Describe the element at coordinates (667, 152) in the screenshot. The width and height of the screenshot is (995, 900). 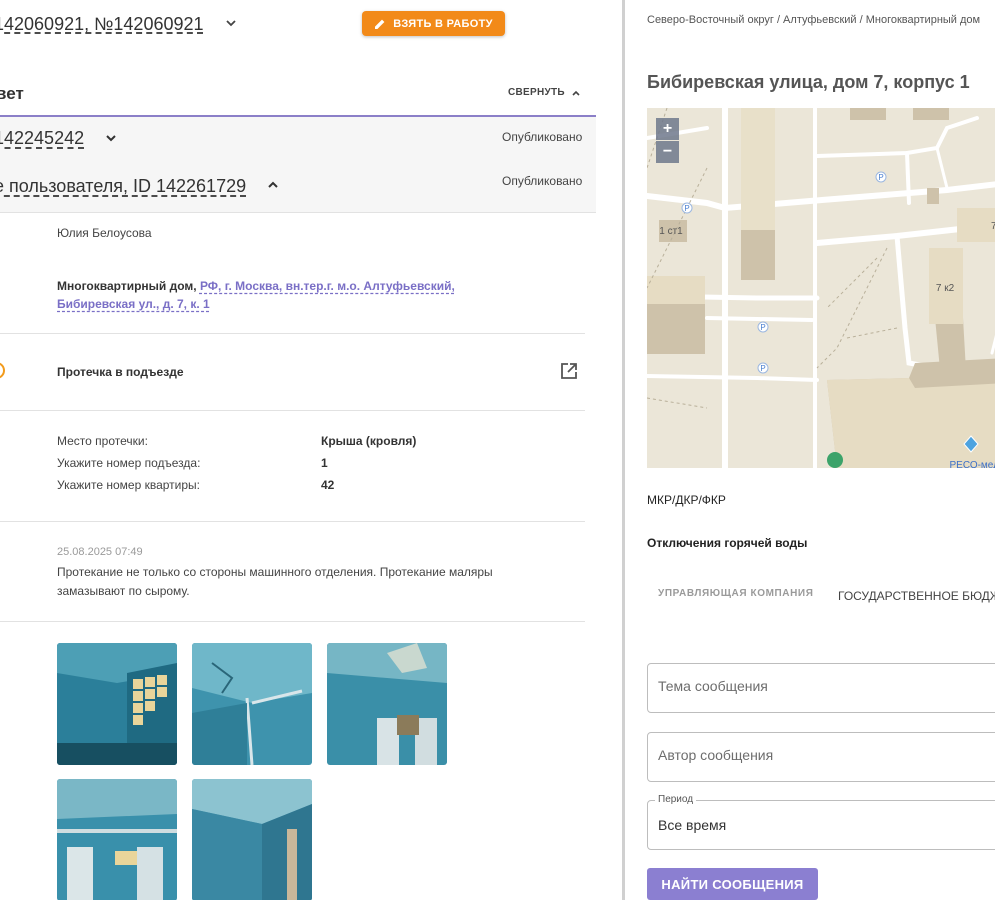
I see `zoom-out-button: −` at that location.